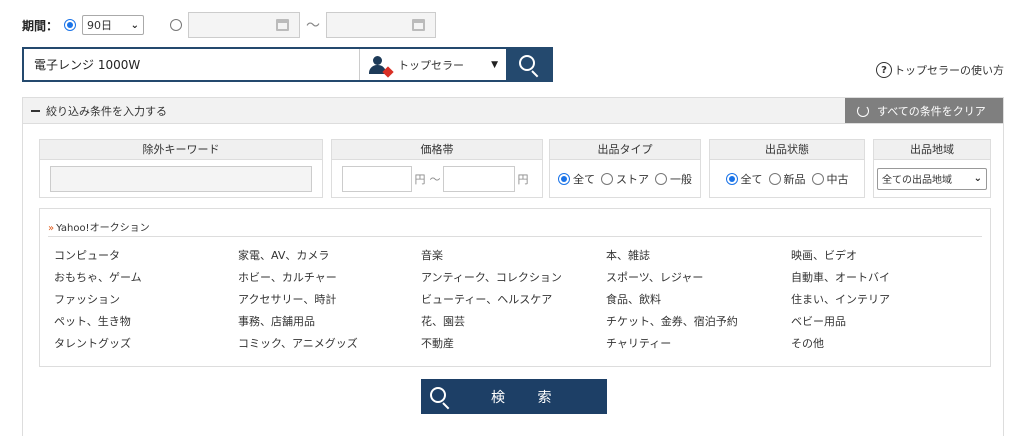 The width and height of the screenshot is (1024, 436). What do you see at coordinates (523, 179) in the screenshot?
I see `price-max-unit: 円` at bounding box center [523, 179].